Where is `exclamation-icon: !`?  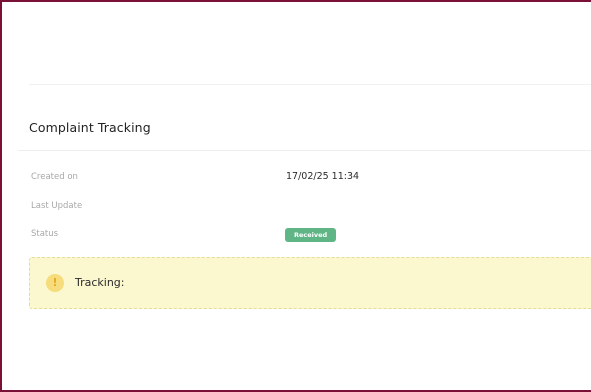
exclamation-icon: ! is located at coordinates (55, 283).